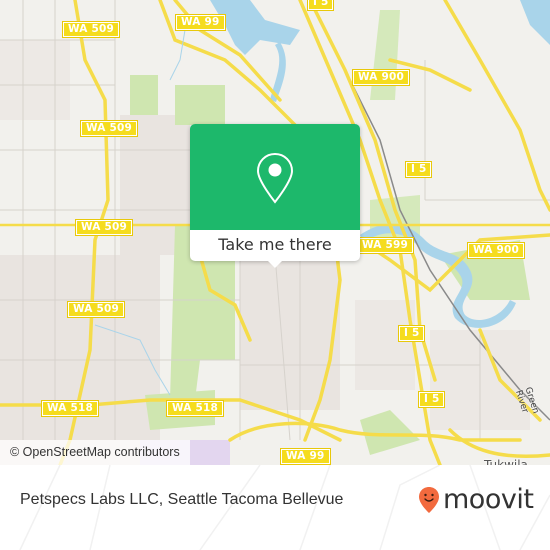 The image size is (550, 550). I want to click on location-pin-icon, so click(275, 178).